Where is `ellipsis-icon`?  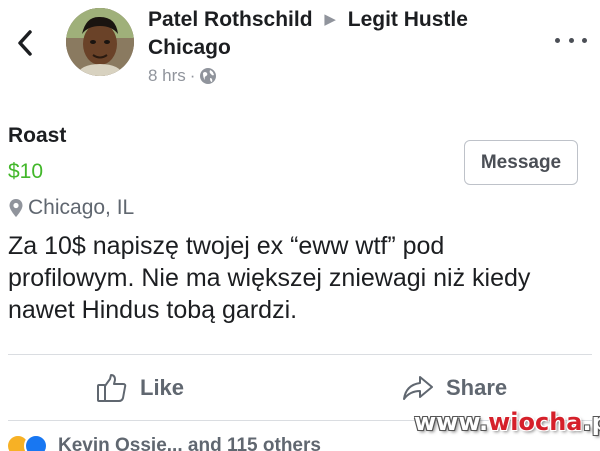
ellipsis-icon is located at coordinates (557, 40).